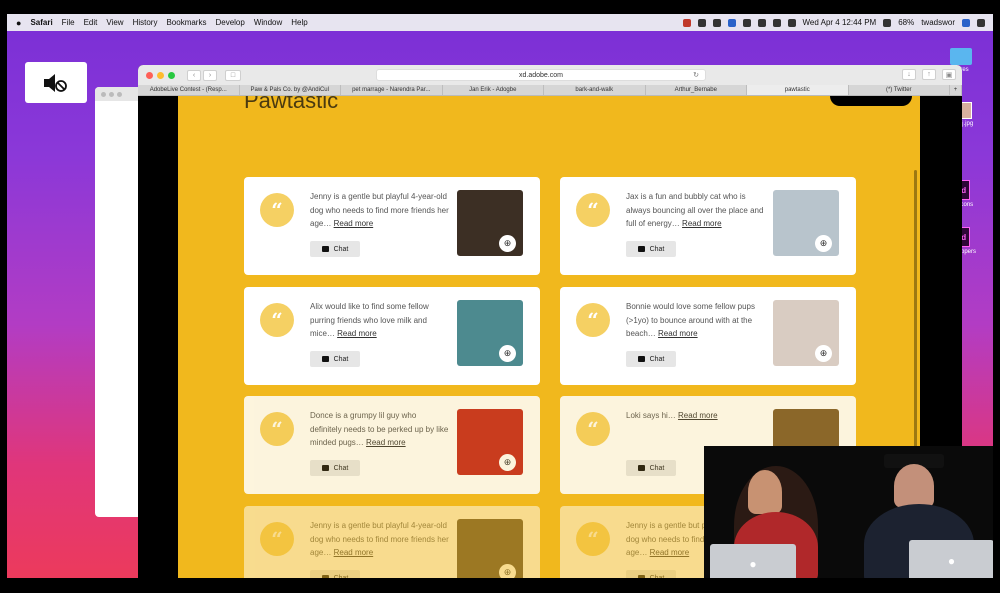 Image resolution: width=1000 pixels, height=593 pixels. Describe the element at coordinates (91, 22) in the screenshot. I see `menu-edit: Edit` at that location.